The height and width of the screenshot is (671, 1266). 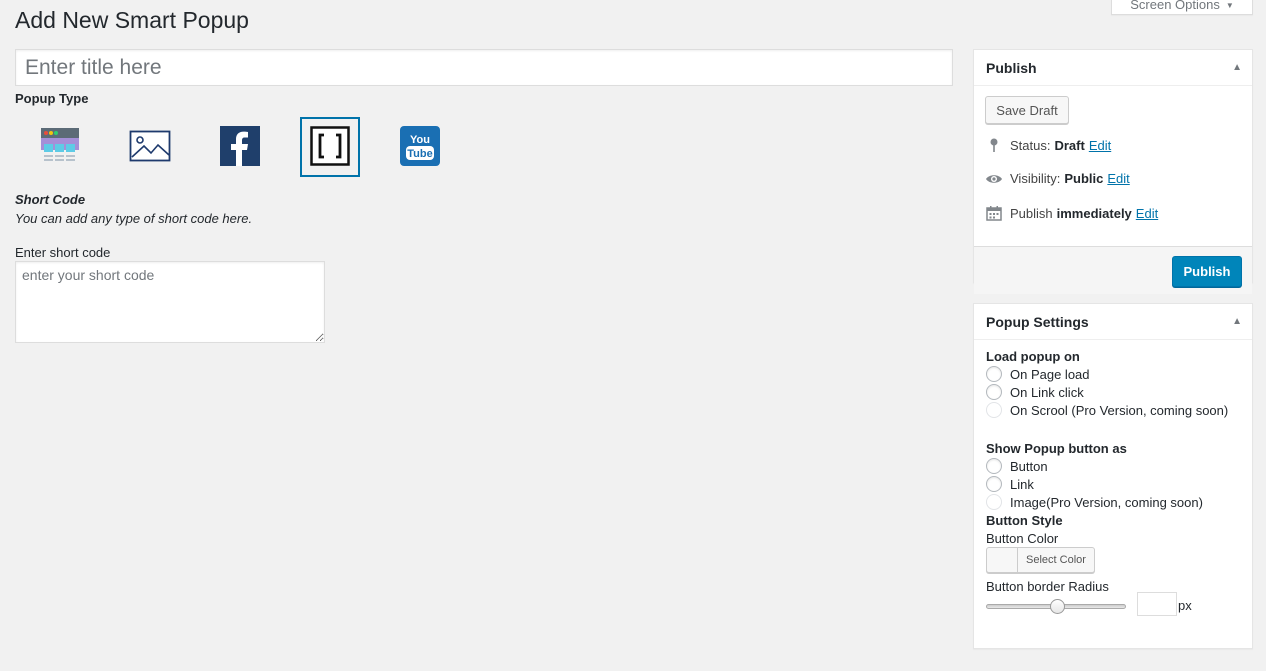 What do you see at coordinates (1022, 538) in the screenshot?
I see `button-color-label: Button Color` at bounding box center [1022, 538].